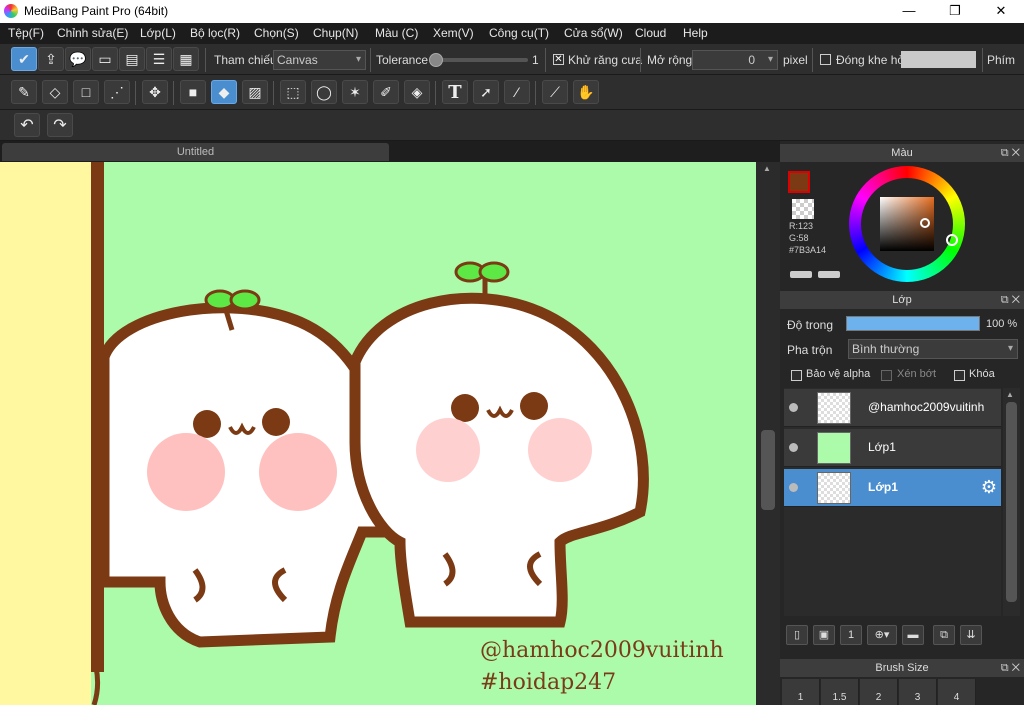 This screenshot has width=1024, height=705. Describe the element at coordinates (829, 274) in the screenshot. I see `color-swap-button` at that location.